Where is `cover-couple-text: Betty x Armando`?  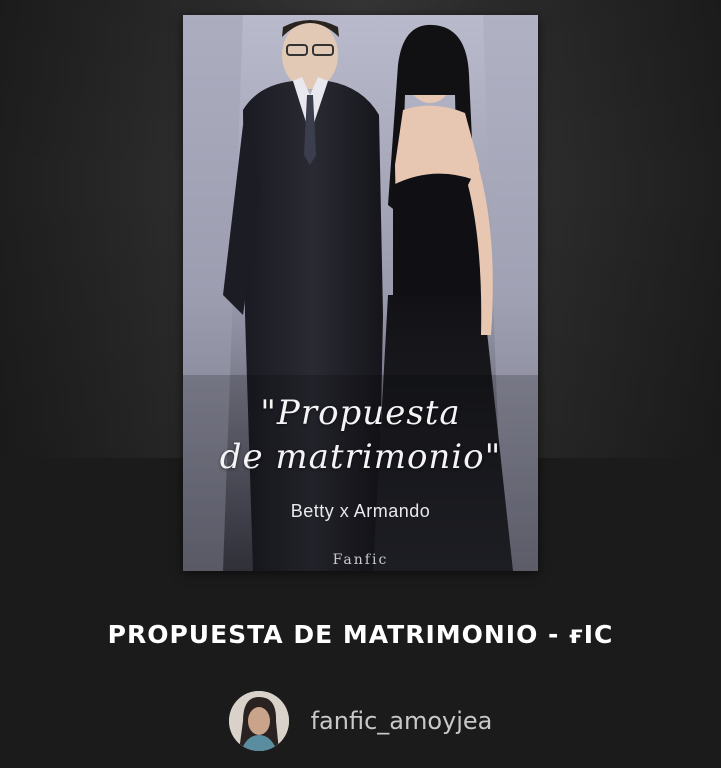 cover-couple-text: Betty x Armando is located at coordinates (360, 511).